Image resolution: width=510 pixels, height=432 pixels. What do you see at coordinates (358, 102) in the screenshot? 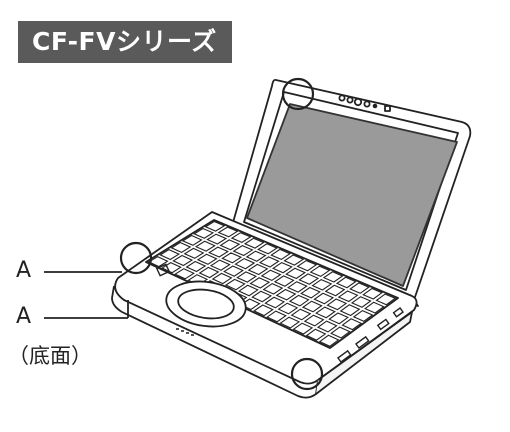
I see `camera-lens` at bounding box center [358, 102].